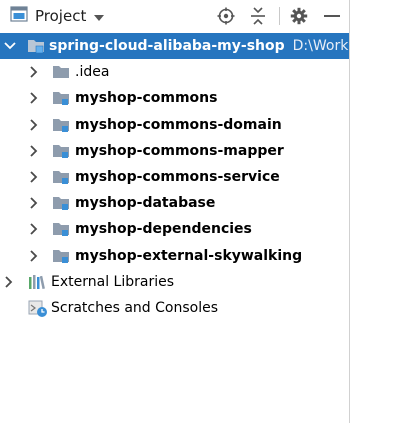 The height and width of the screenshot is (423, 408). What do you see at coordinates (178, 124) in the screenshot?
I see `tree-item-label: myshop-commons-domain` at bounding box center [178, 124].